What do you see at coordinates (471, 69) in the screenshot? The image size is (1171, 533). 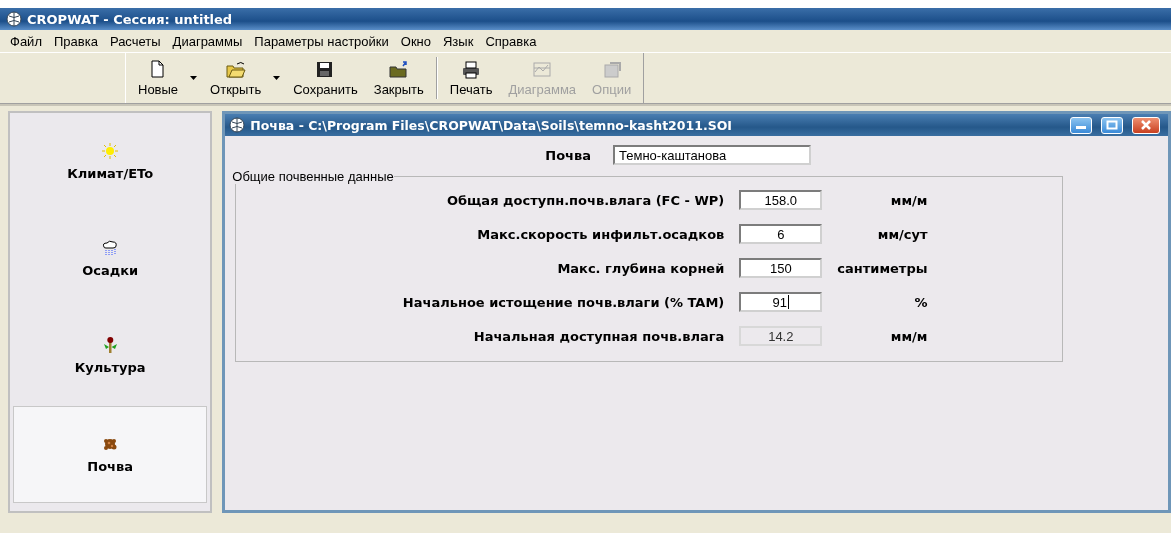 I see `printer-icon` at bounding box center [471, 69].